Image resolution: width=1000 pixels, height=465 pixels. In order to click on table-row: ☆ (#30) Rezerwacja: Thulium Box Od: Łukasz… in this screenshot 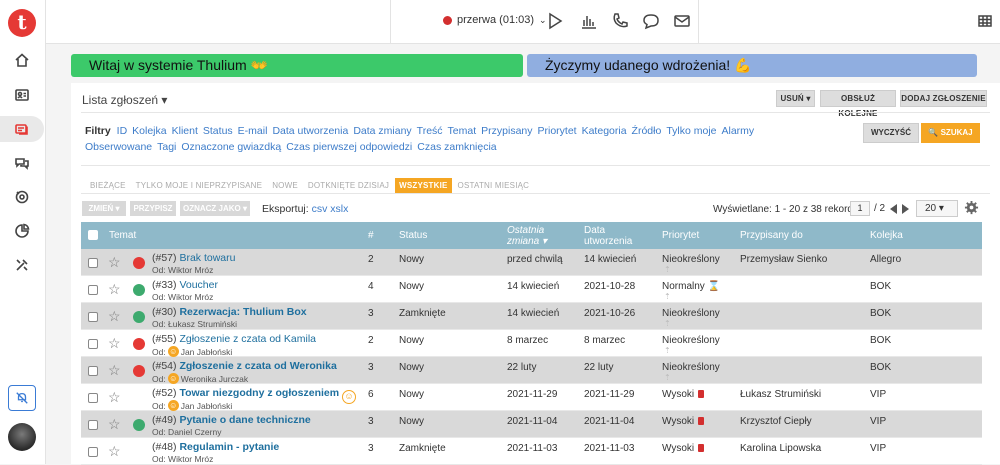, I will do `click(531, 316)`.